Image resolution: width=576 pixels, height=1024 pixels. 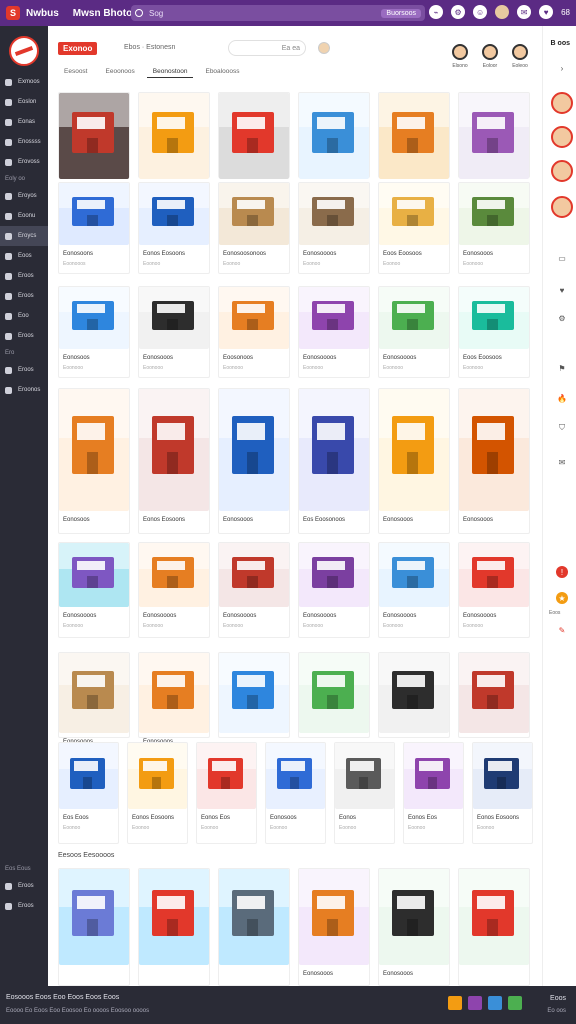 What do you see at coordinates (24, 196) in the screenshot?
I see `sidebar-mid-item-0: Eroyos` at bounding box center [24, 196].